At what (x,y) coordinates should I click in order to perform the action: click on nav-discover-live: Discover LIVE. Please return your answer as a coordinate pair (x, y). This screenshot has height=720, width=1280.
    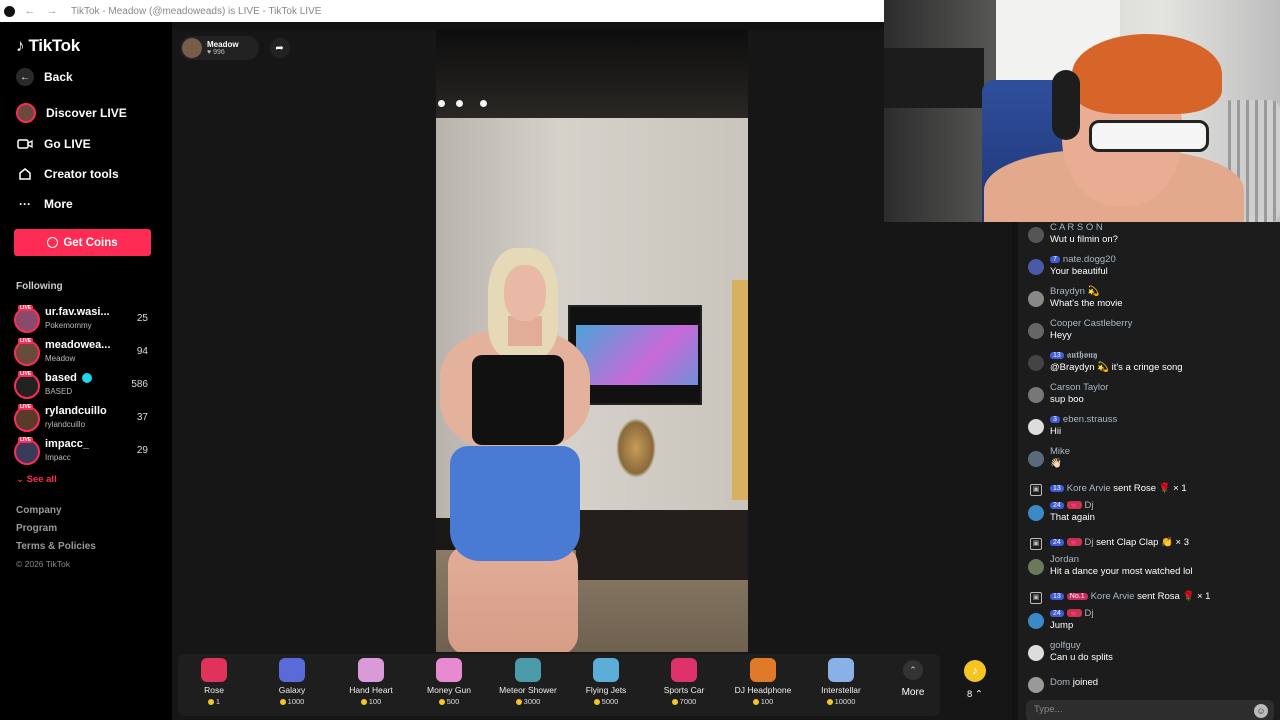
    Looking at the image, I should click on (71, 113).